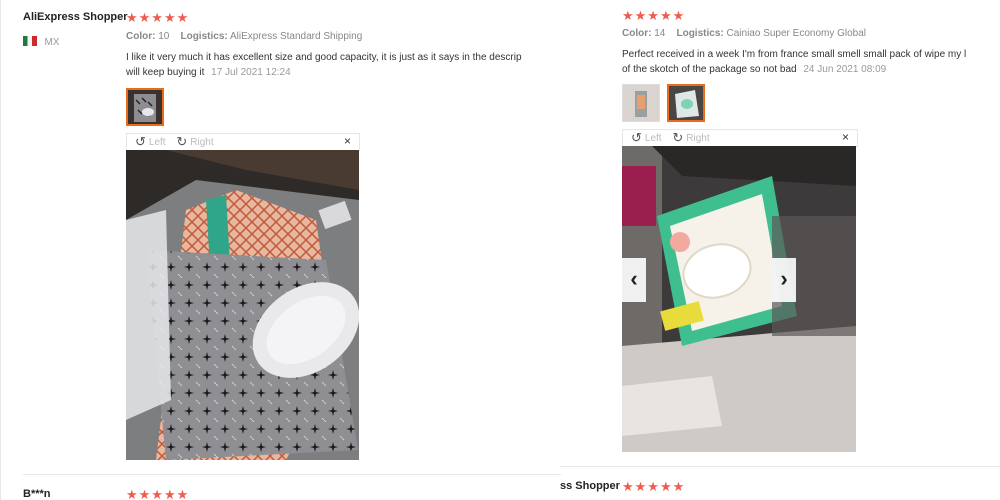 This screenshot has width=1000, height=500. I want to click on next-review-author: ss Shopper, so click(590, 486).